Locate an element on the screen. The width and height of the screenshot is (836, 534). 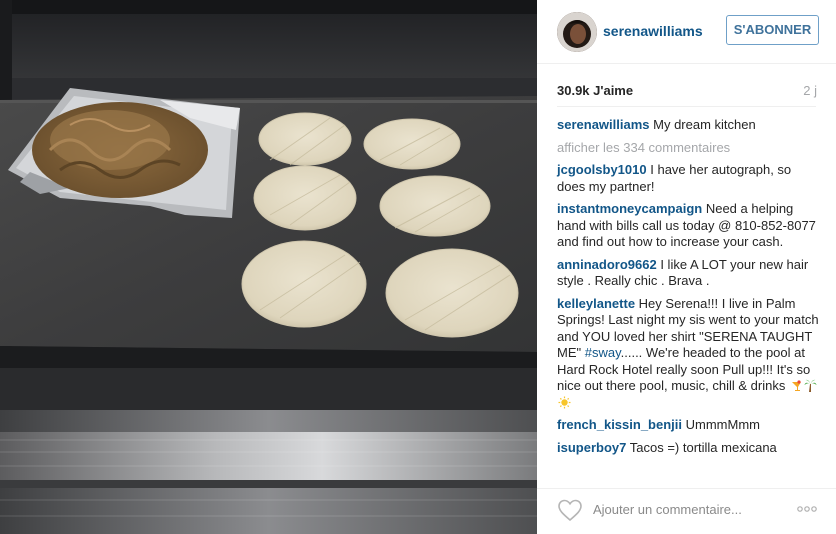
comment-username-link: instantmoneycampaign is located at coordinates (629, 208).